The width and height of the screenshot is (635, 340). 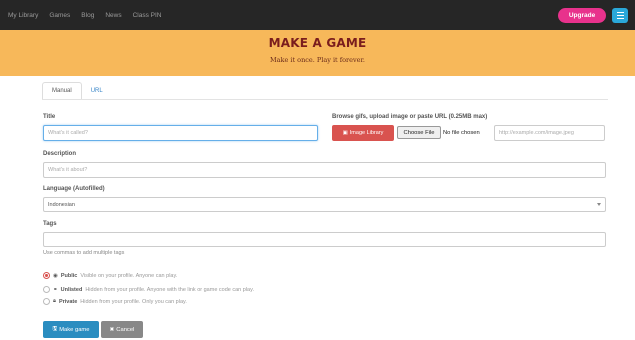 I want to click on title-input: What's it called?, so click(x=180, y=133).